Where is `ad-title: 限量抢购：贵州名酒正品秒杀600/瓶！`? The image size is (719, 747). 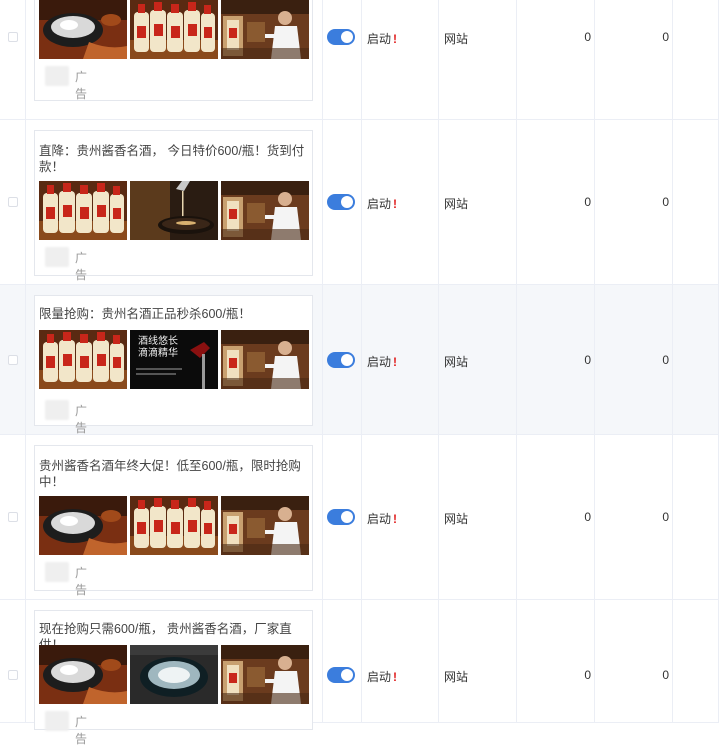 ad-title: 限量抢购：贵州名酒正品秒杀600/瓶！ is located at coordinates (145, 314).